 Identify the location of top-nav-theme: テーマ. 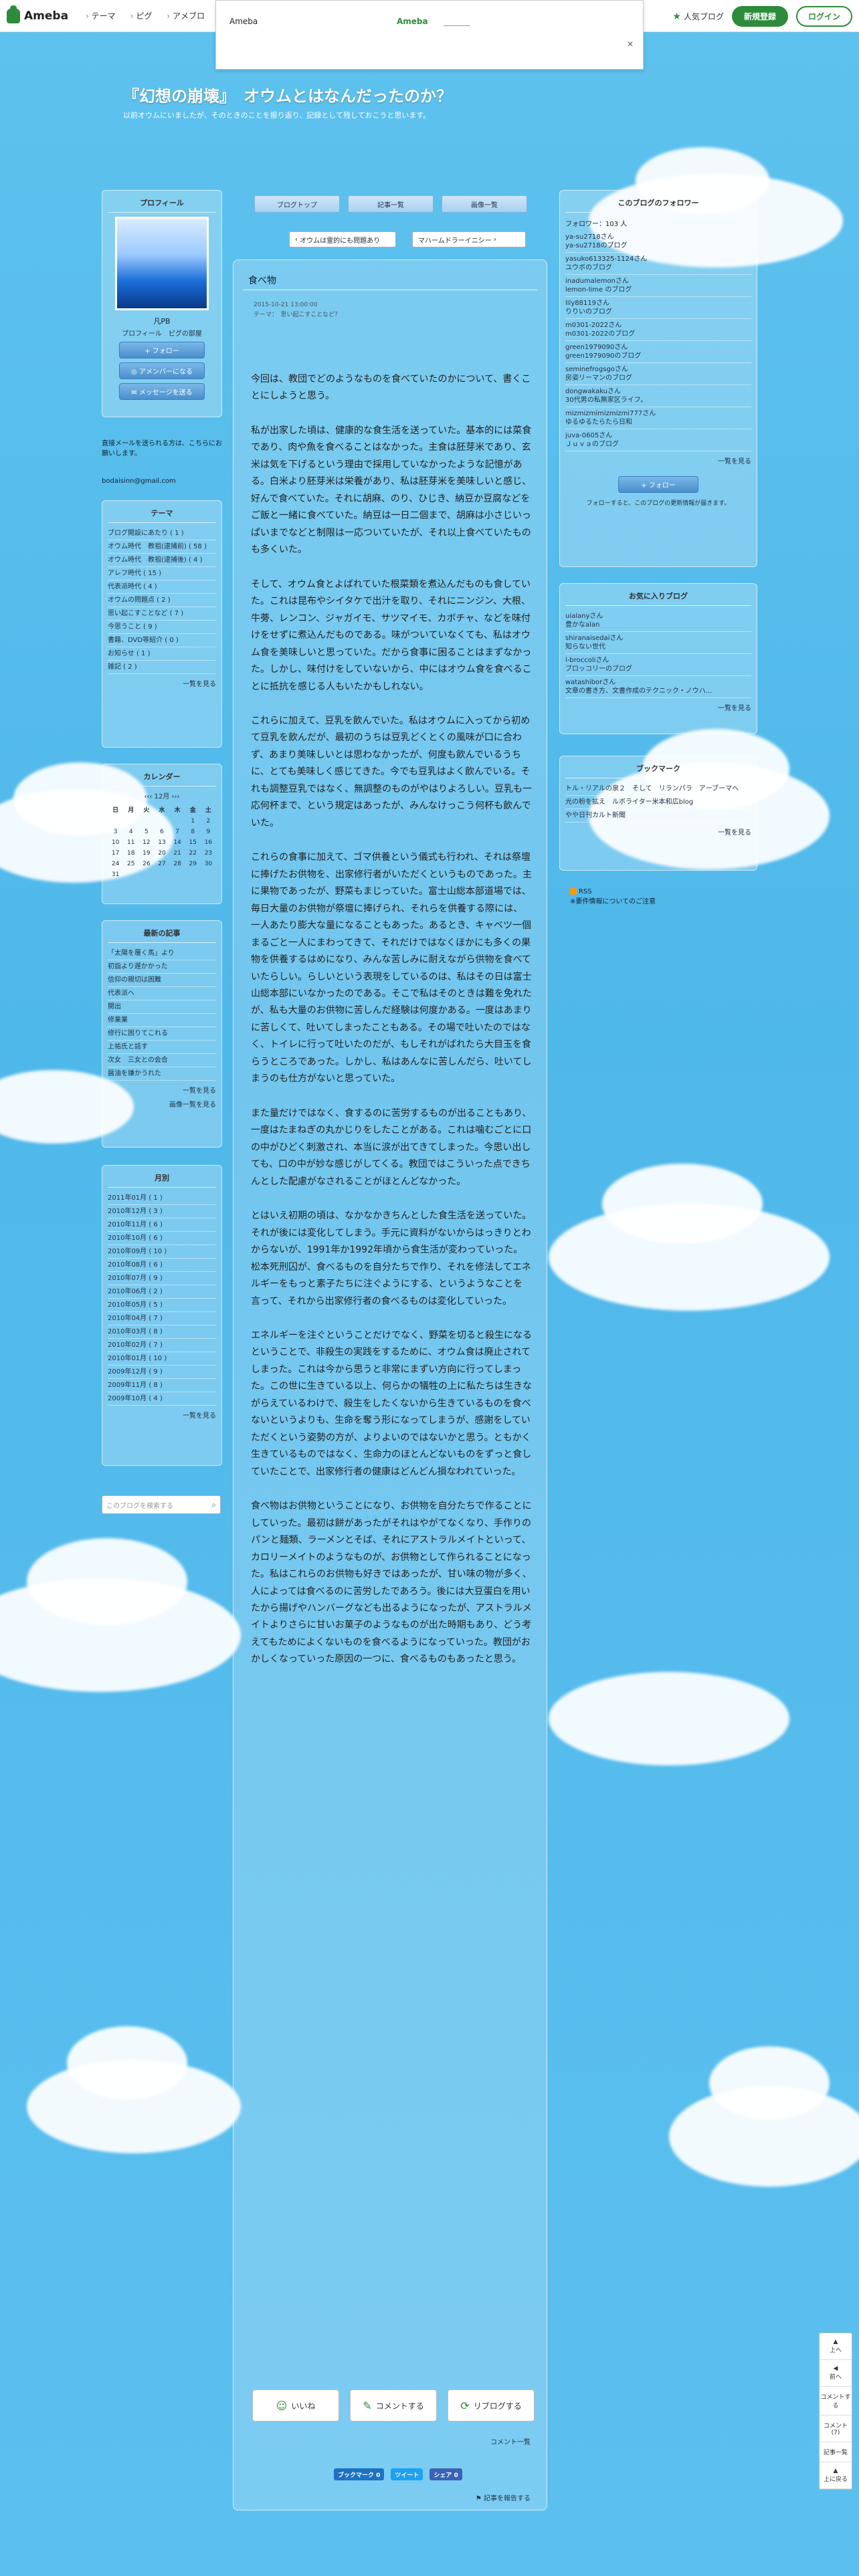
(101, 15).